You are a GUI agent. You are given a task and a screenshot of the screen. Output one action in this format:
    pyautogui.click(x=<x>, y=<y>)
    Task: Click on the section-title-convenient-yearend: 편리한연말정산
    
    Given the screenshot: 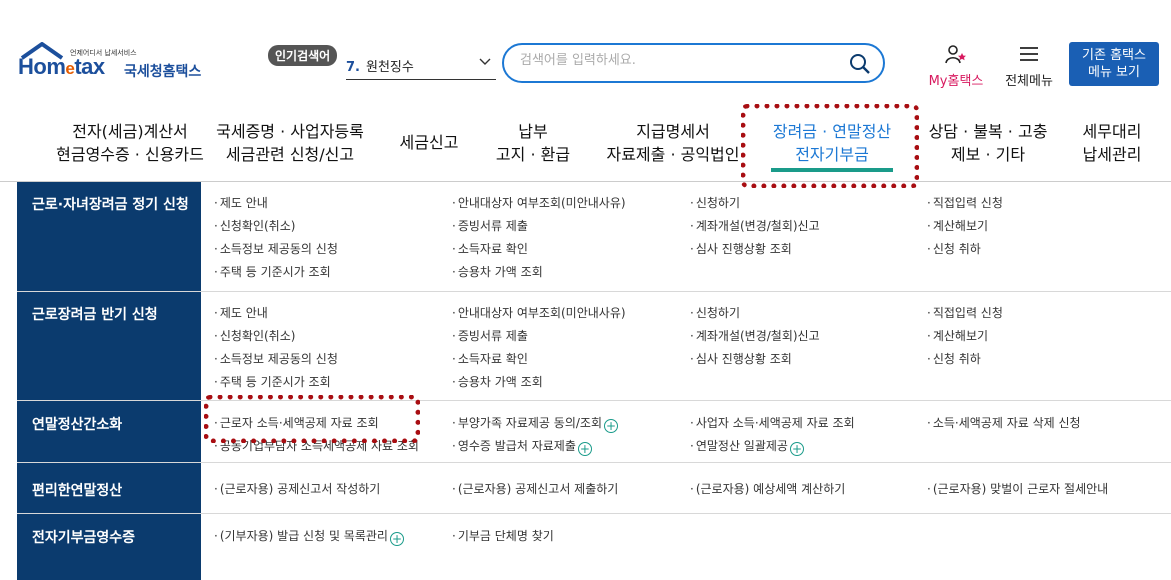 What is the action you would take?
    pyautogui.click(x=77, y=491)
    